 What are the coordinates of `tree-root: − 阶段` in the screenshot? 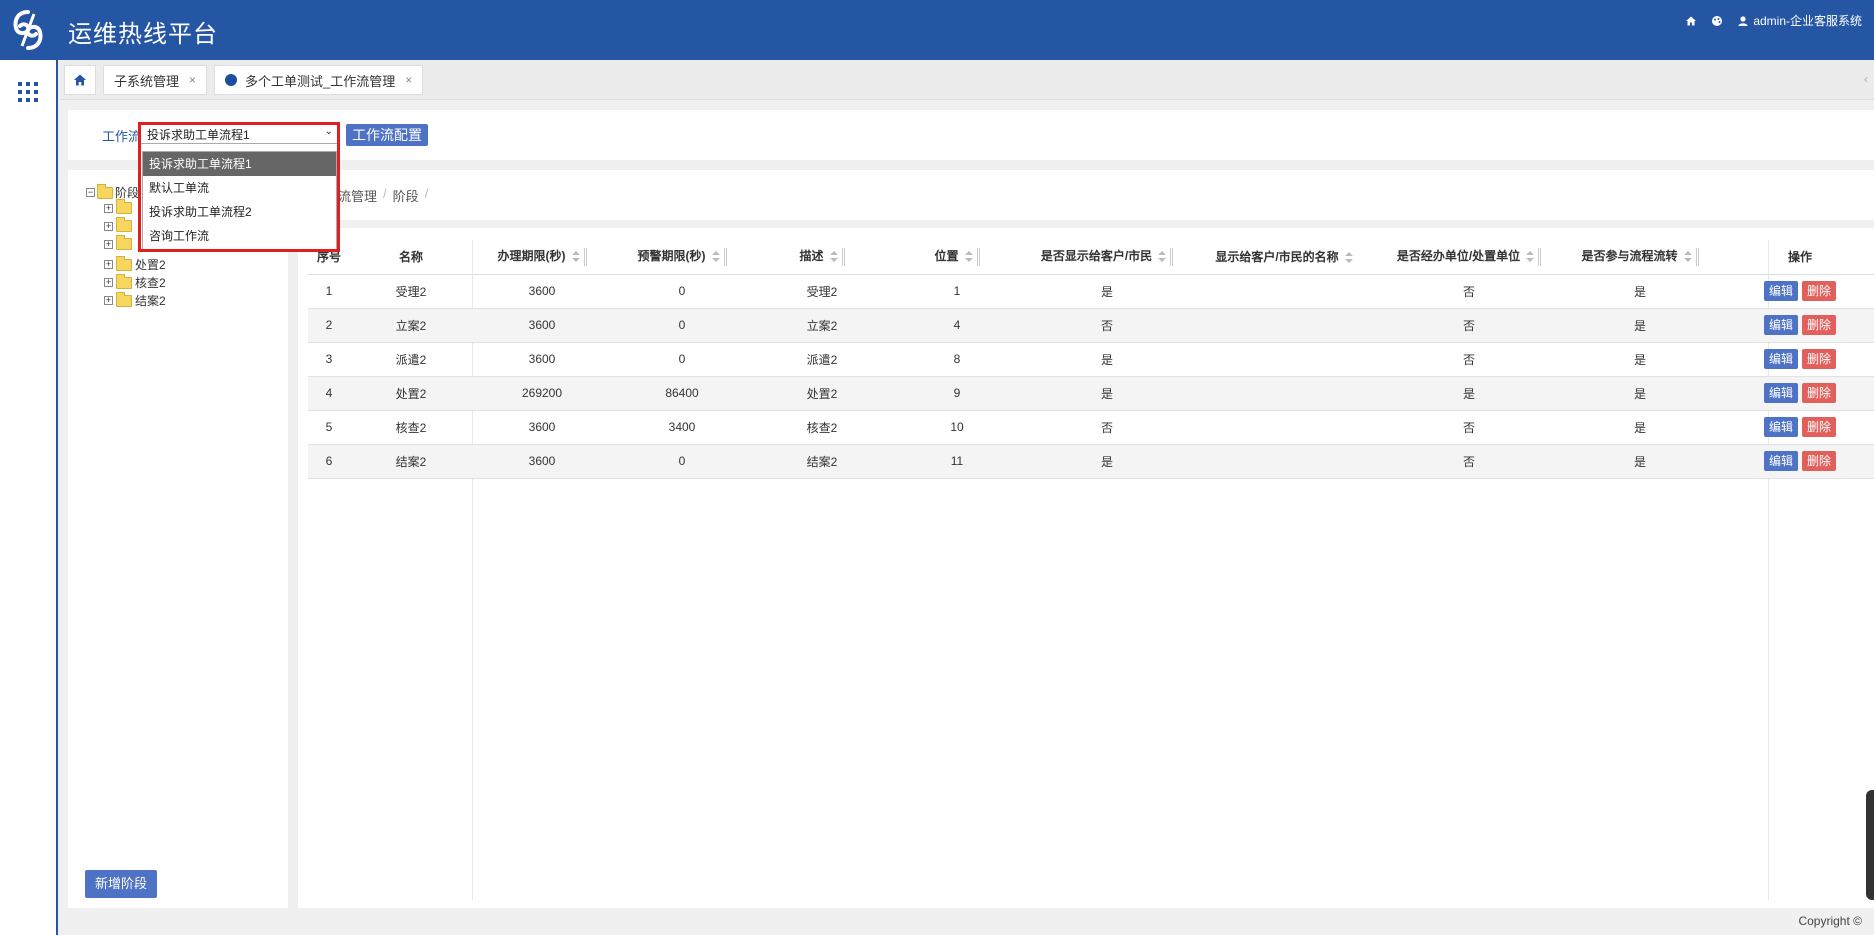 It's located at (112, 192).